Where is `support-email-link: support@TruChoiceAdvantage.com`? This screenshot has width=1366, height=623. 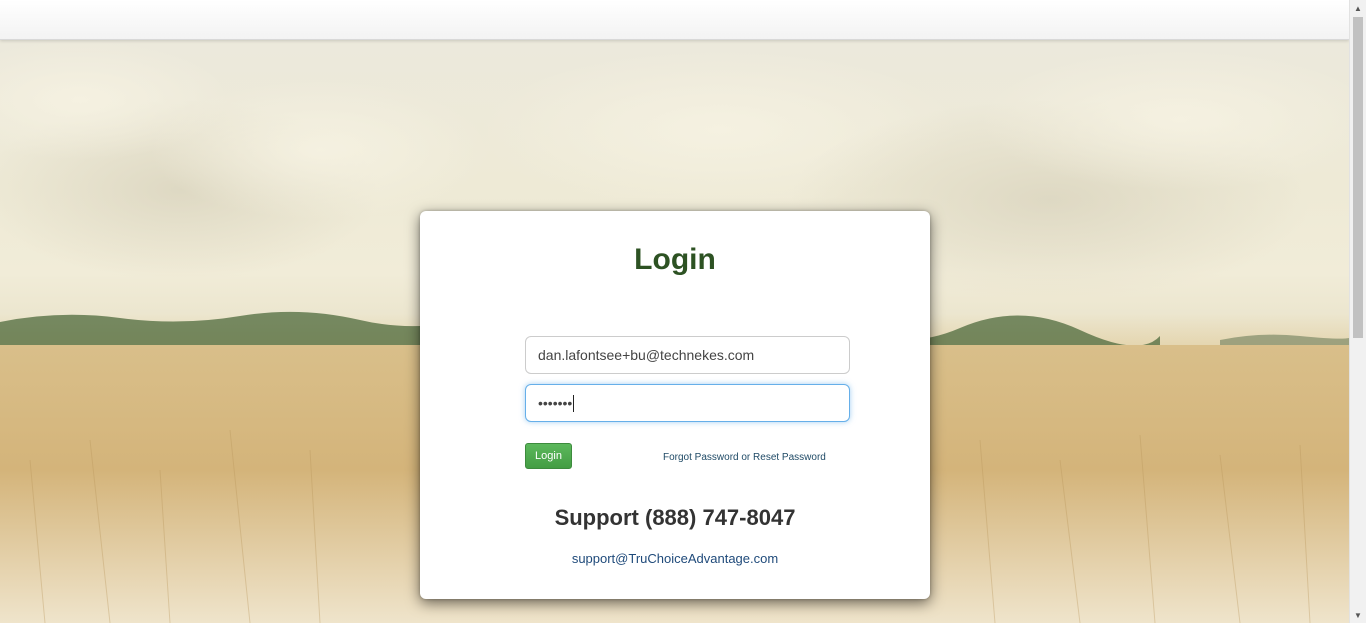
support-email-link: support@TruChoiceAdvantage.com is located at coordinates (675, 558).